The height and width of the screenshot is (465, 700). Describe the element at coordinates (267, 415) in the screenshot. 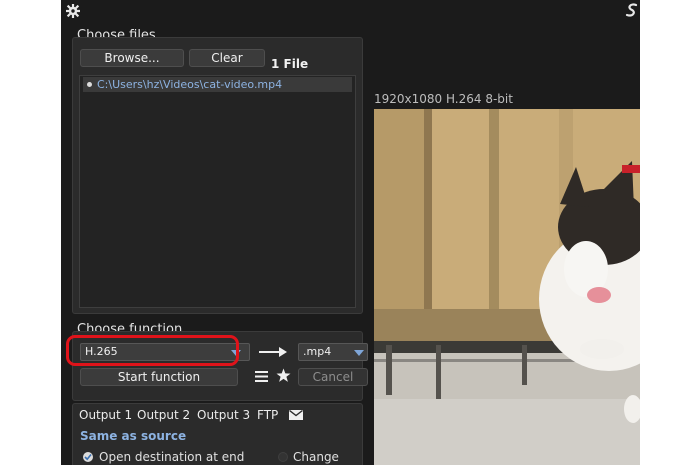

I see `tab-ftp: FTP` at that location.